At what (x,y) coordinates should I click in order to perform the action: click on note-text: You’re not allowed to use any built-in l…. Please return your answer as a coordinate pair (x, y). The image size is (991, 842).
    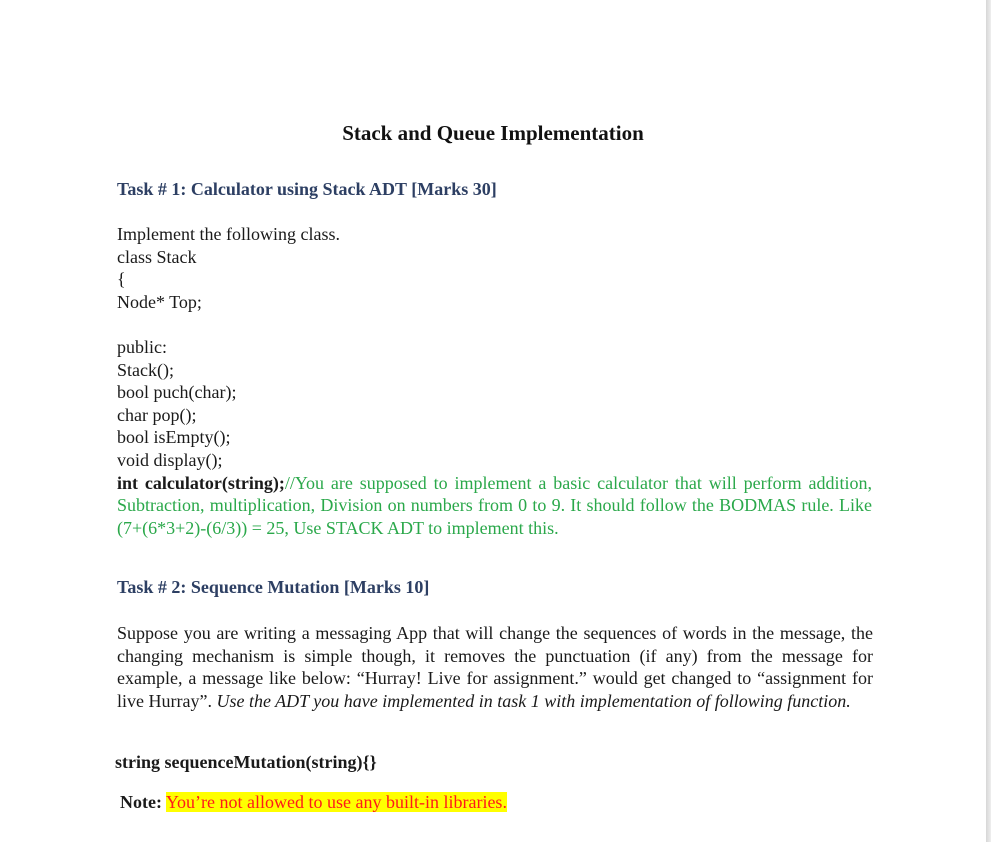
    Looking at the image, I should click on (336, 802).